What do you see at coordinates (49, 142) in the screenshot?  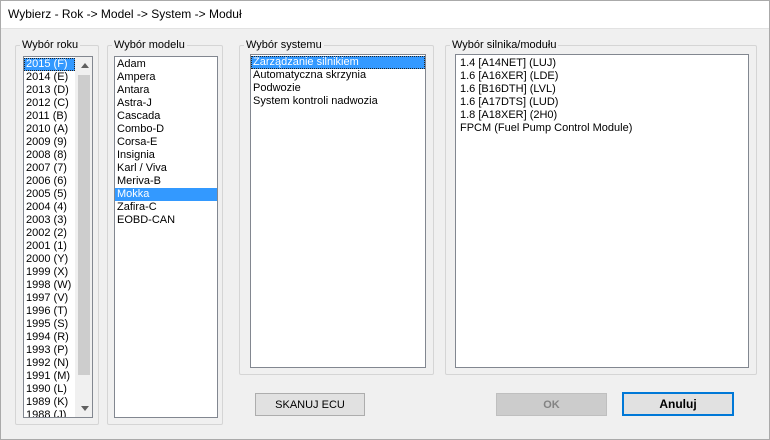 I see `year-list-item: 2009 (9)` at bounding box center [49, 142].